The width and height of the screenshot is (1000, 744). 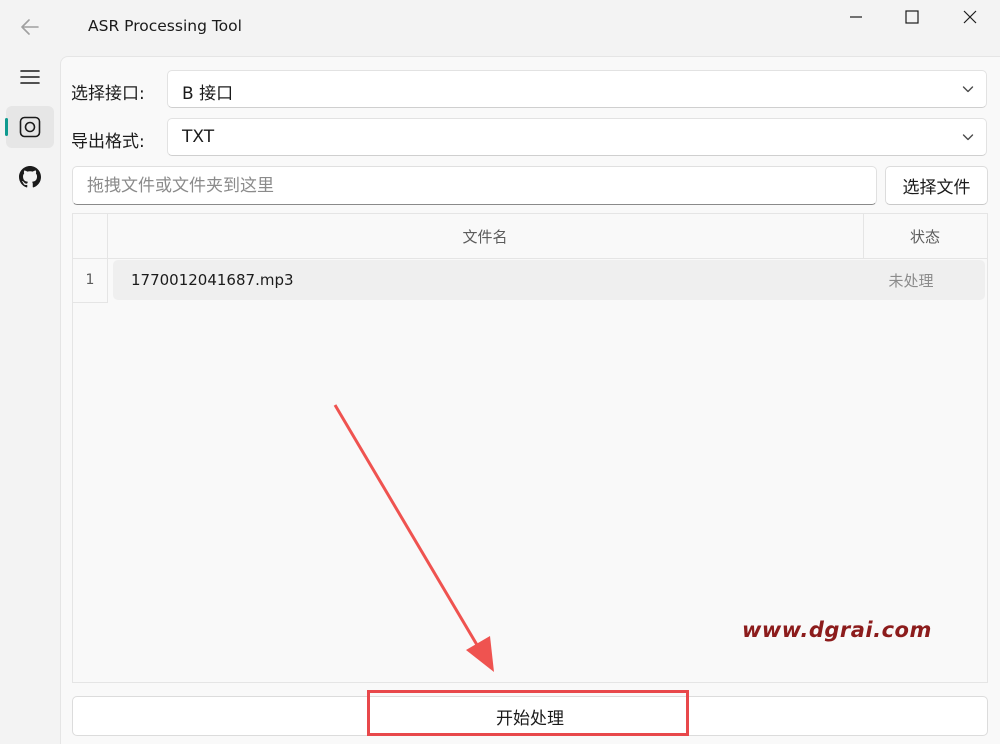 What do you see at coordinates (577, 137) in the screenshot?
I see `format-select: TXT` at bounding box center [577, 137].